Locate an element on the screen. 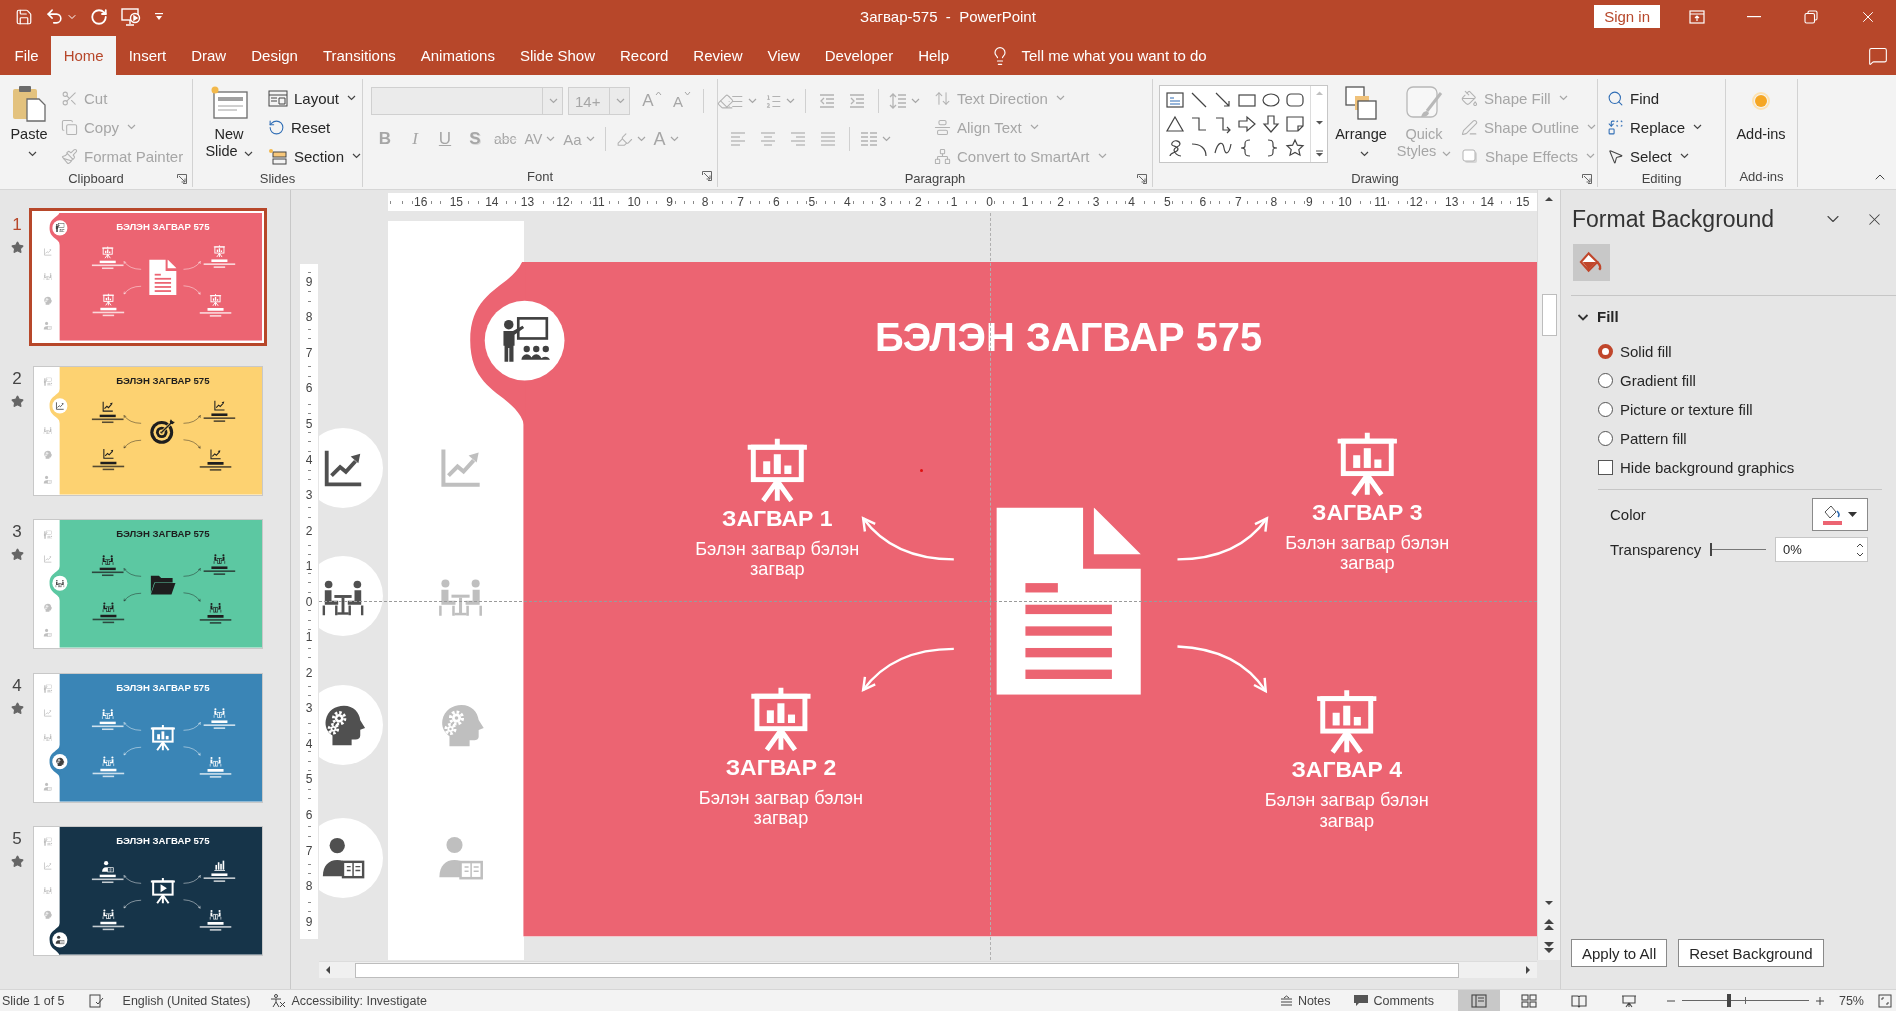  slide-counter: Slide 1 of 5 is located at coordinates (33, 1000).